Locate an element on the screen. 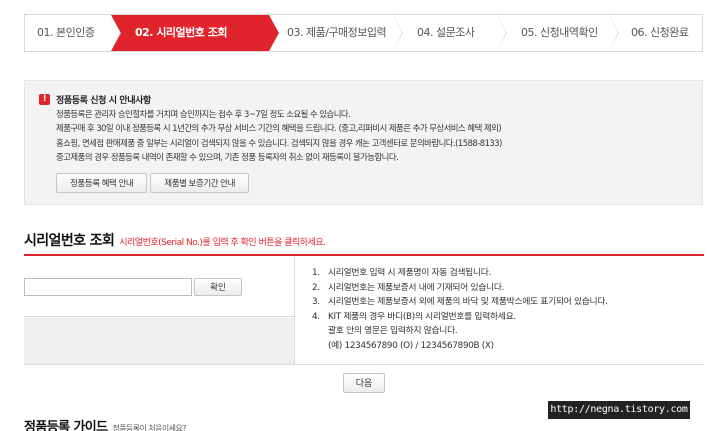 Image resolution: width=710 pixels, height=431 pixels. watermark: http://negna.tistory.com is located at coordinates (619, 410).